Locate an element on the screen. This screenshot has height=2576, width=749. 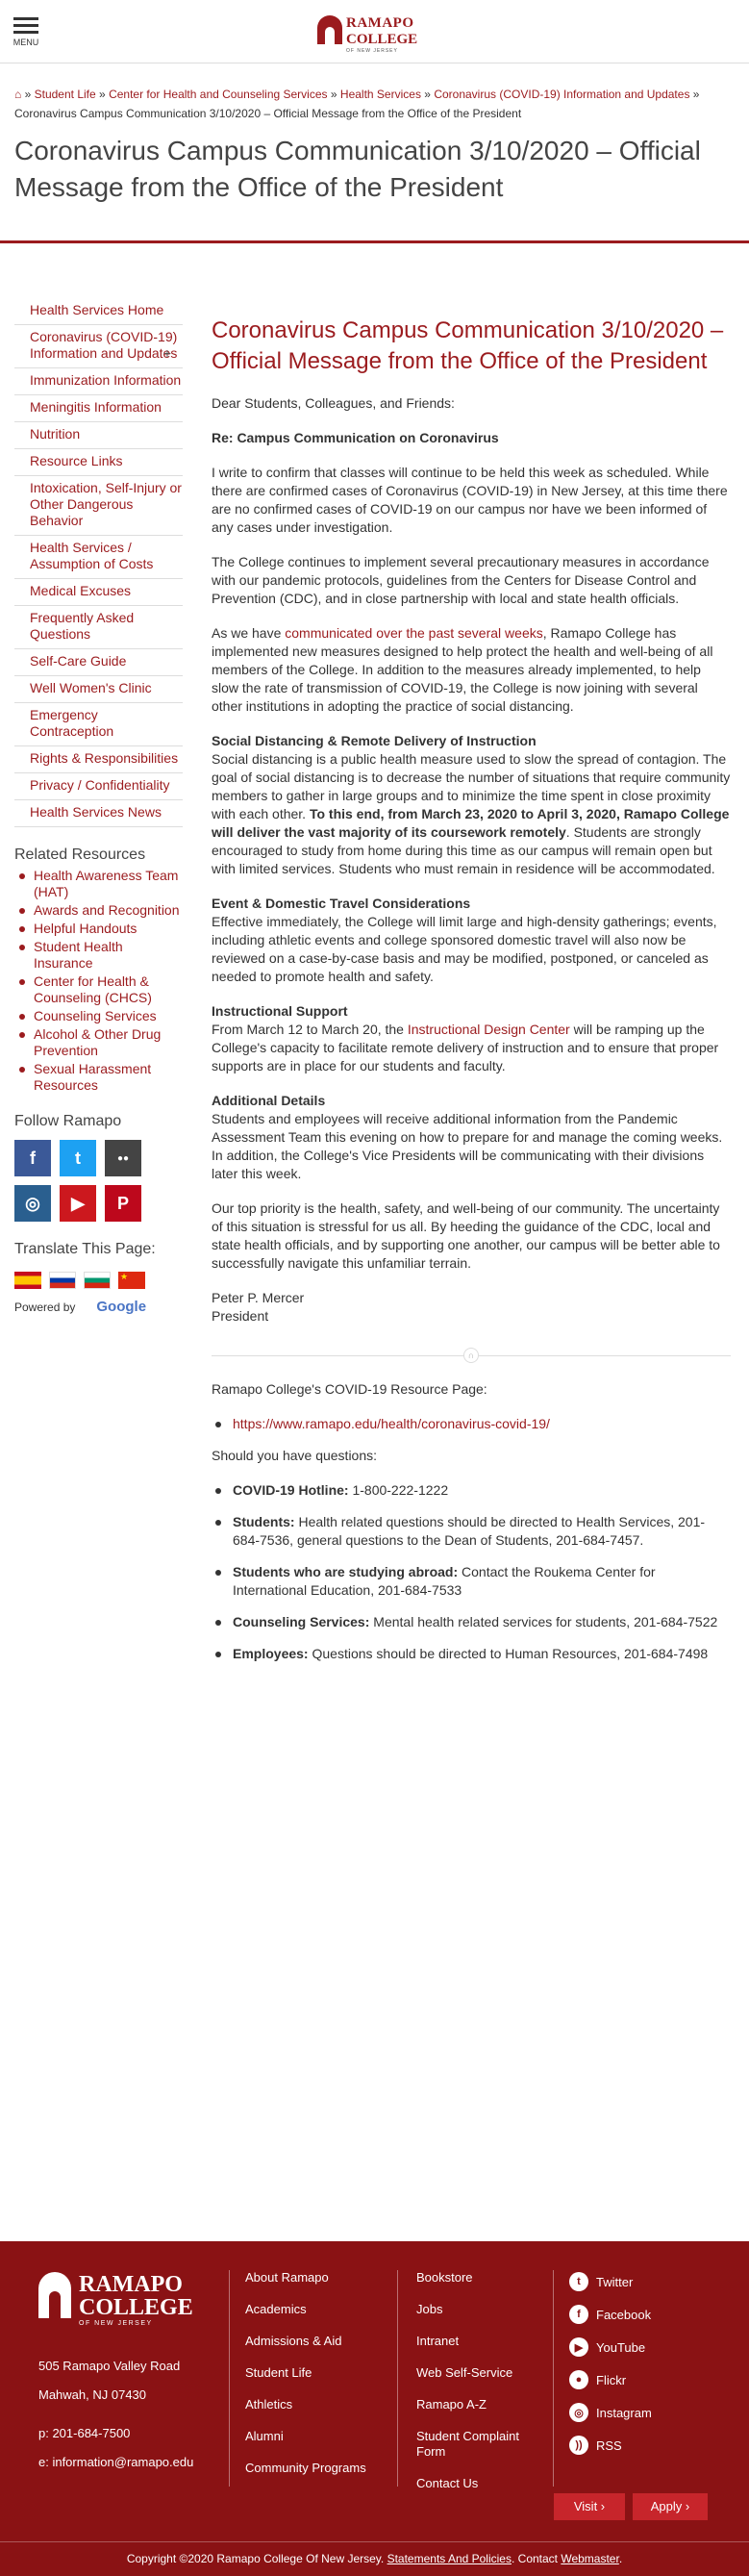
sidebar-item-faq: Frequently Asked Questions is located at coordinates (98, 627).